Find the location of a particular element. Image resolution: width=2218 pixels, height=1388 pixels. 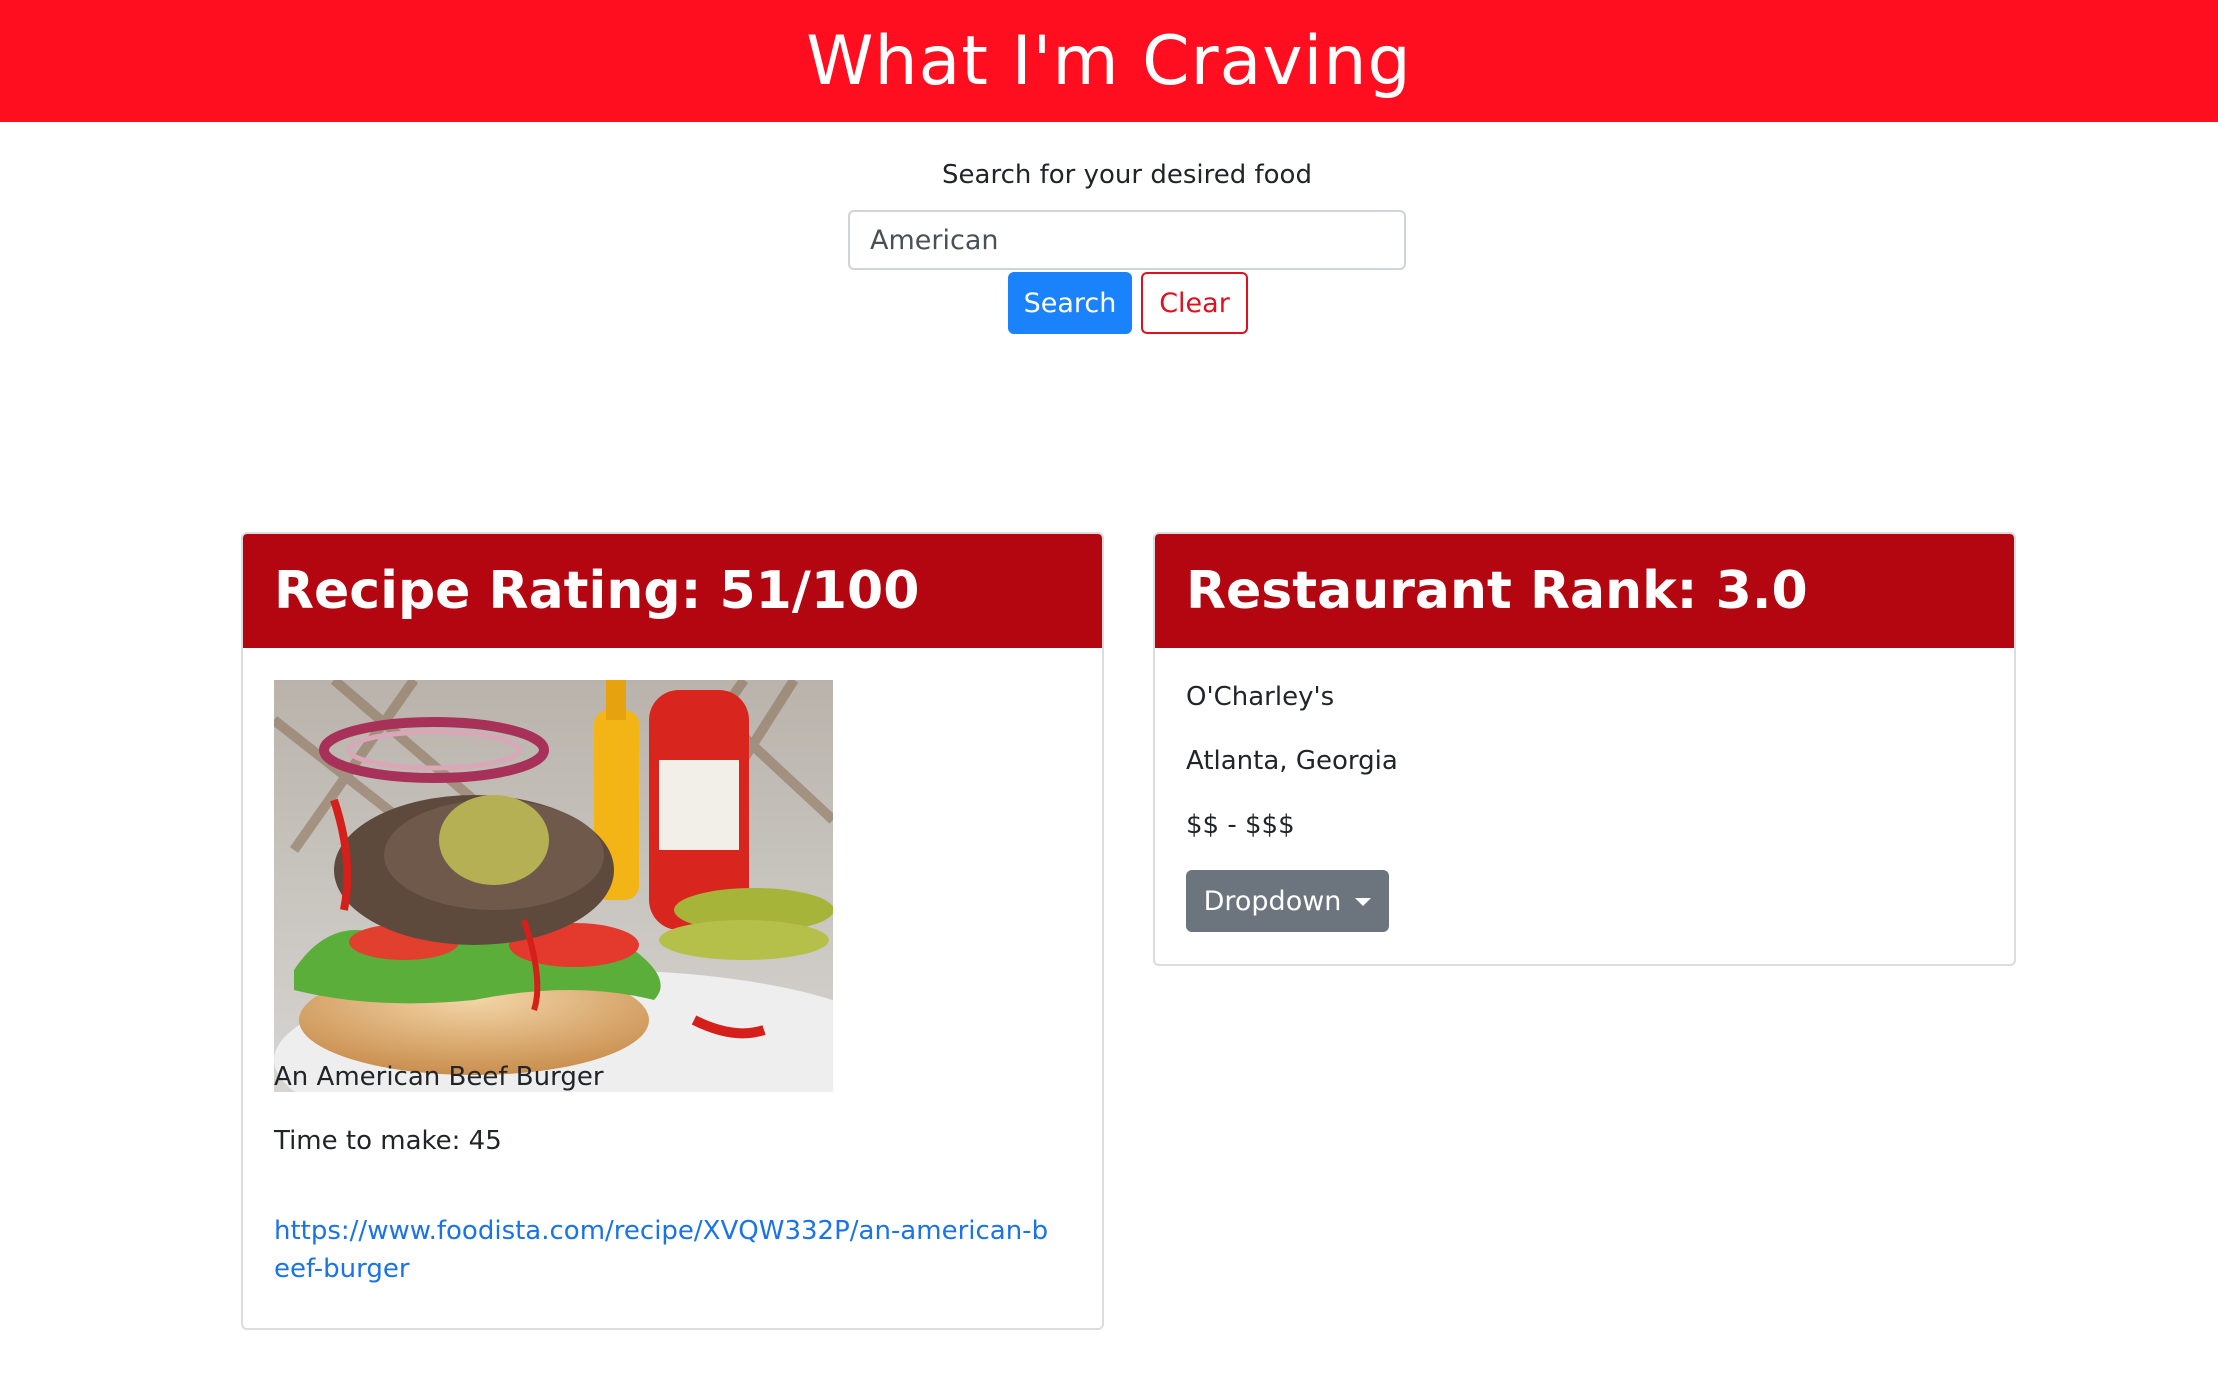

dropdown-button: Dropdown is located at coordinates (1287, 901).